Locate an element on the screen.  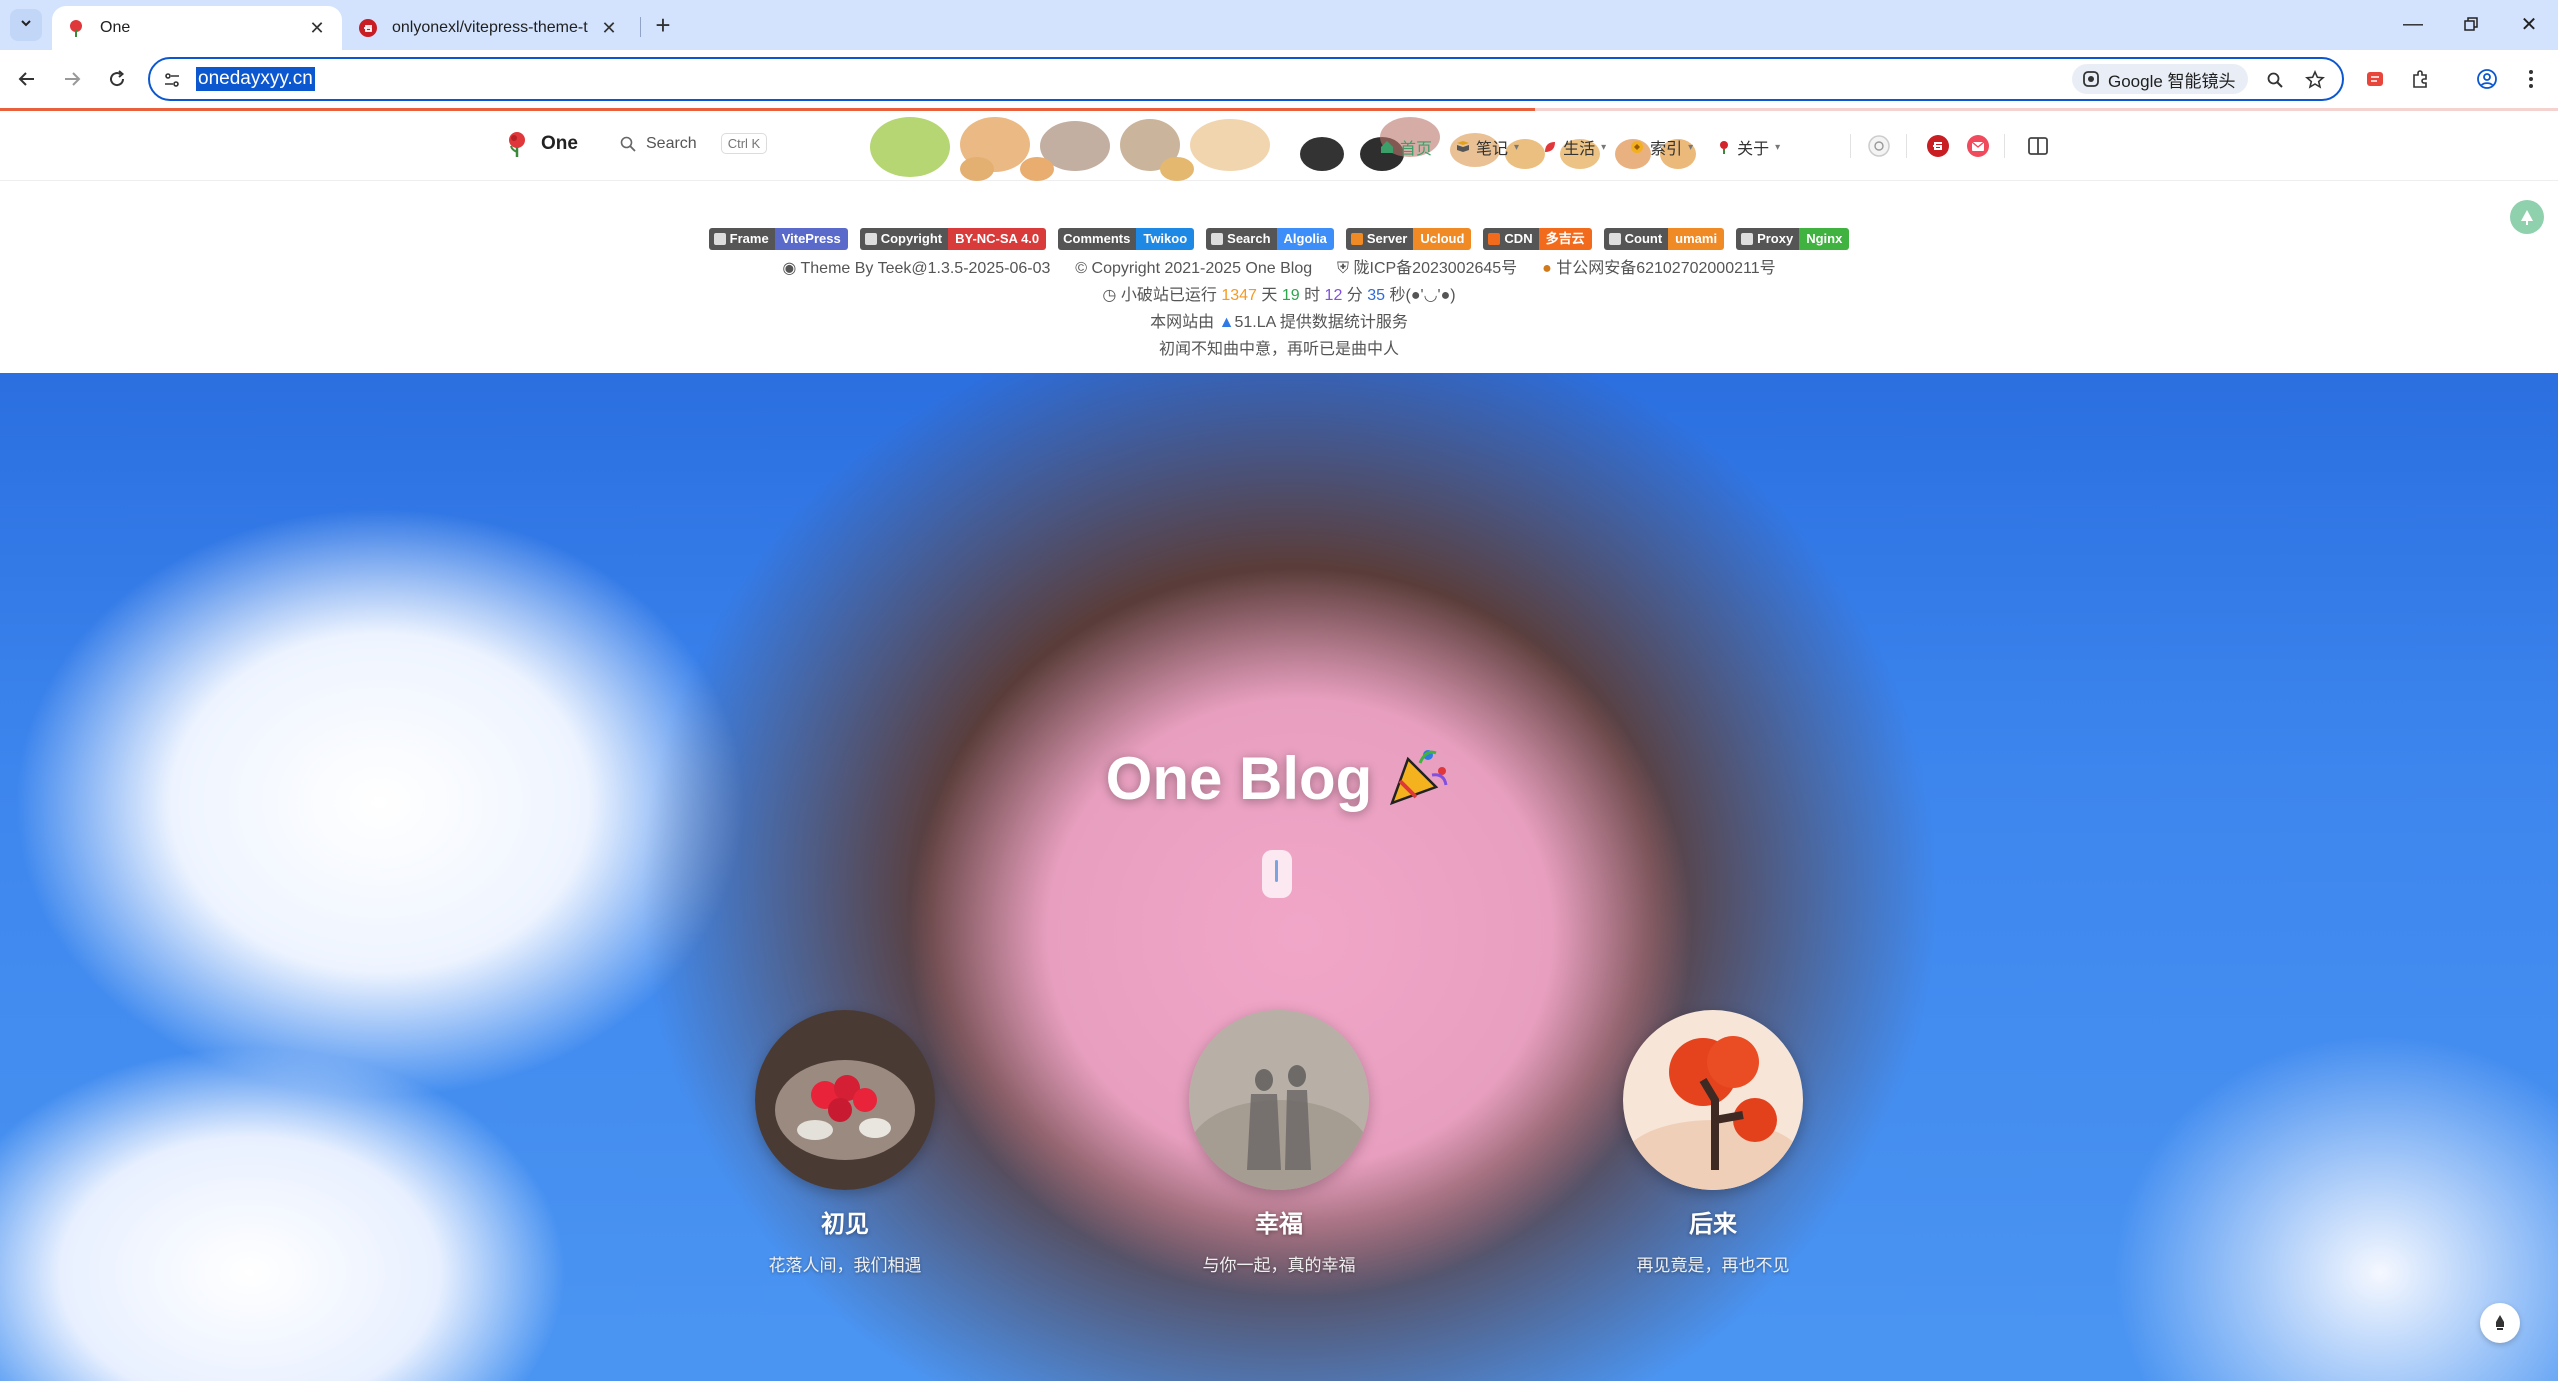
rocket-icon is located at coordinates (2500, 1322).